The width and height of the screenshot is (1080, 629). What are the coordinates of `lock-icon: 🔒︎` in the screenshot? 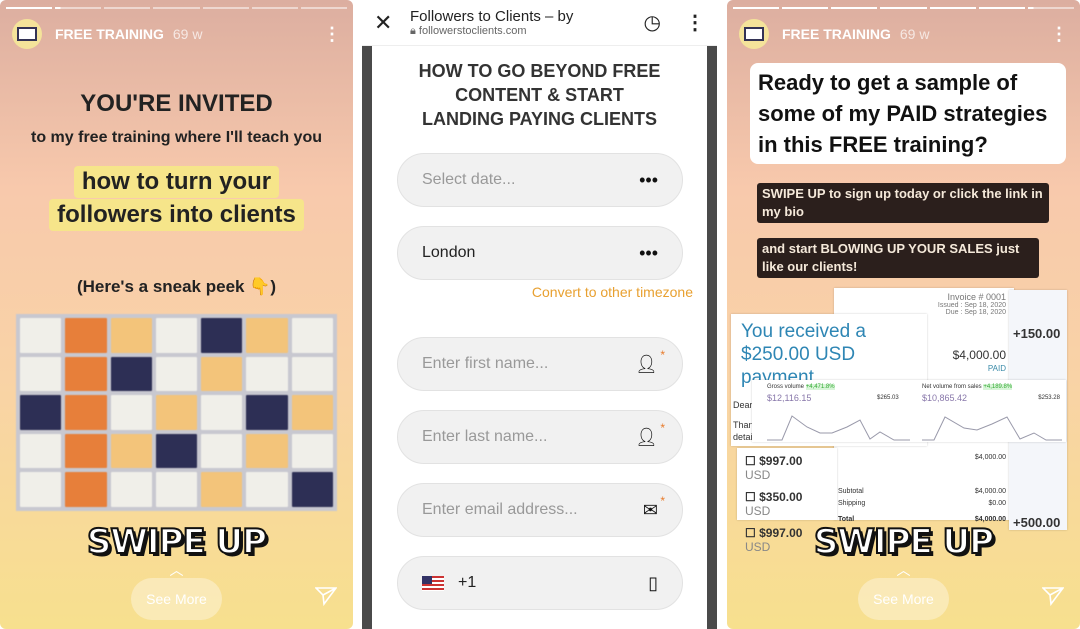 It's located at (414, 30).